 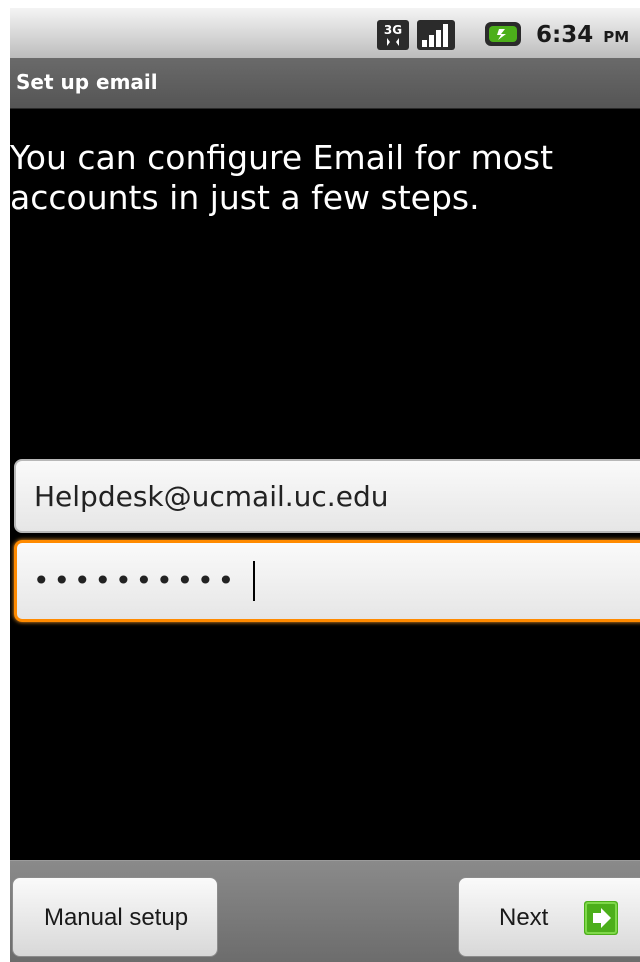 I want to click on email-field: Helpdesk@ucmail.uc.edu, so click(x=327, y=496).